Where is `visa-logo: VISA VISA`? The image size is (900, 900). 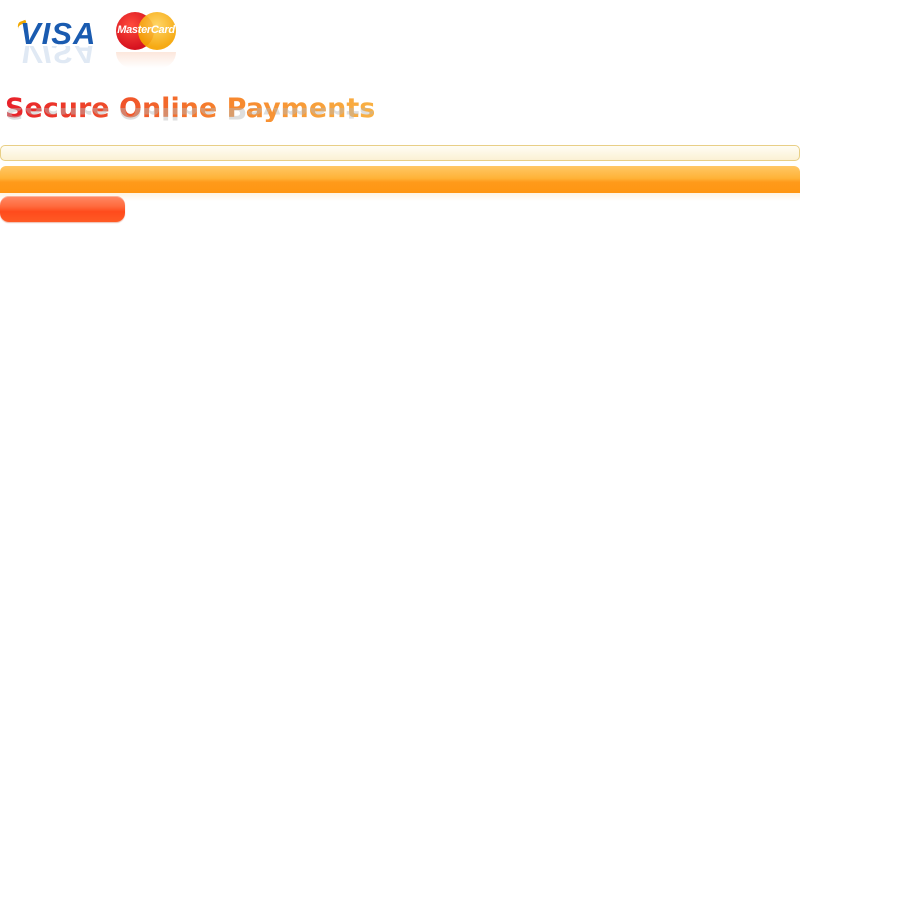
visa-logo: VISA VISA is located at coordinates (62, 40).